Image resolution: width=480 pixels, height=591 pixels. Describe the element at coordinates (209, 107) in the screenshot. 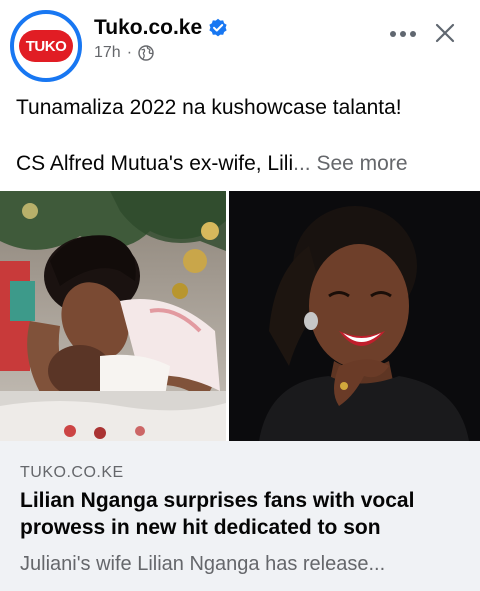

I see `caption-line-1: Tunamaliza 2022 na kushowcase talanta!` at that location.